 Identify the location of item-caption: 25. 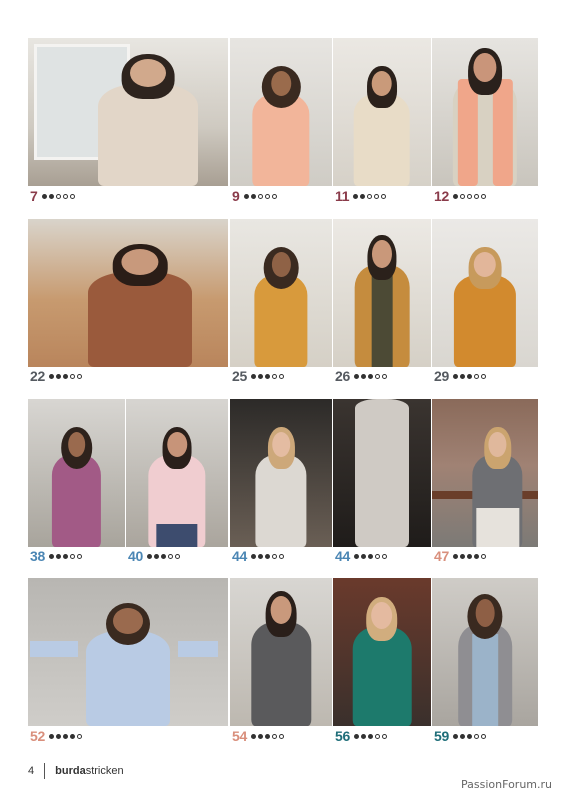
(258, 376).